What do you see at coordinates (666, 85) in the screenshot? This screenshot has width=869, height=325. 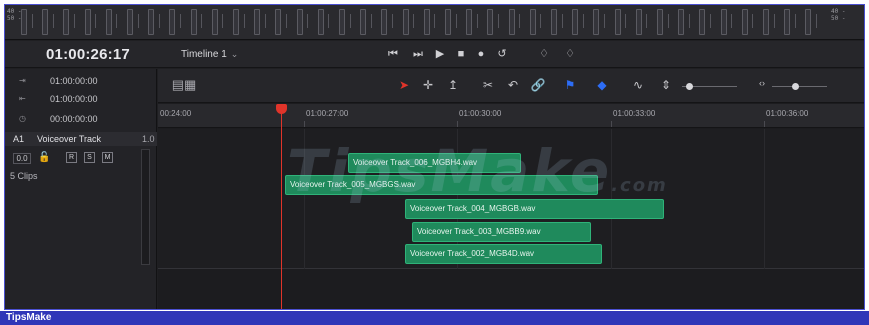 I see `zoom-icon: ⇕` at bounding box center [666, 85].